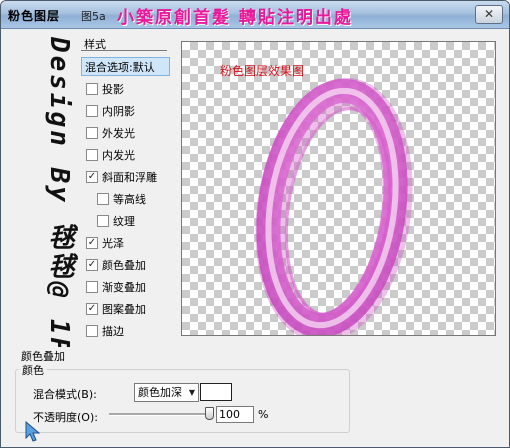  I want to click on style-item: ✓ 光泽, so click(124, 242).